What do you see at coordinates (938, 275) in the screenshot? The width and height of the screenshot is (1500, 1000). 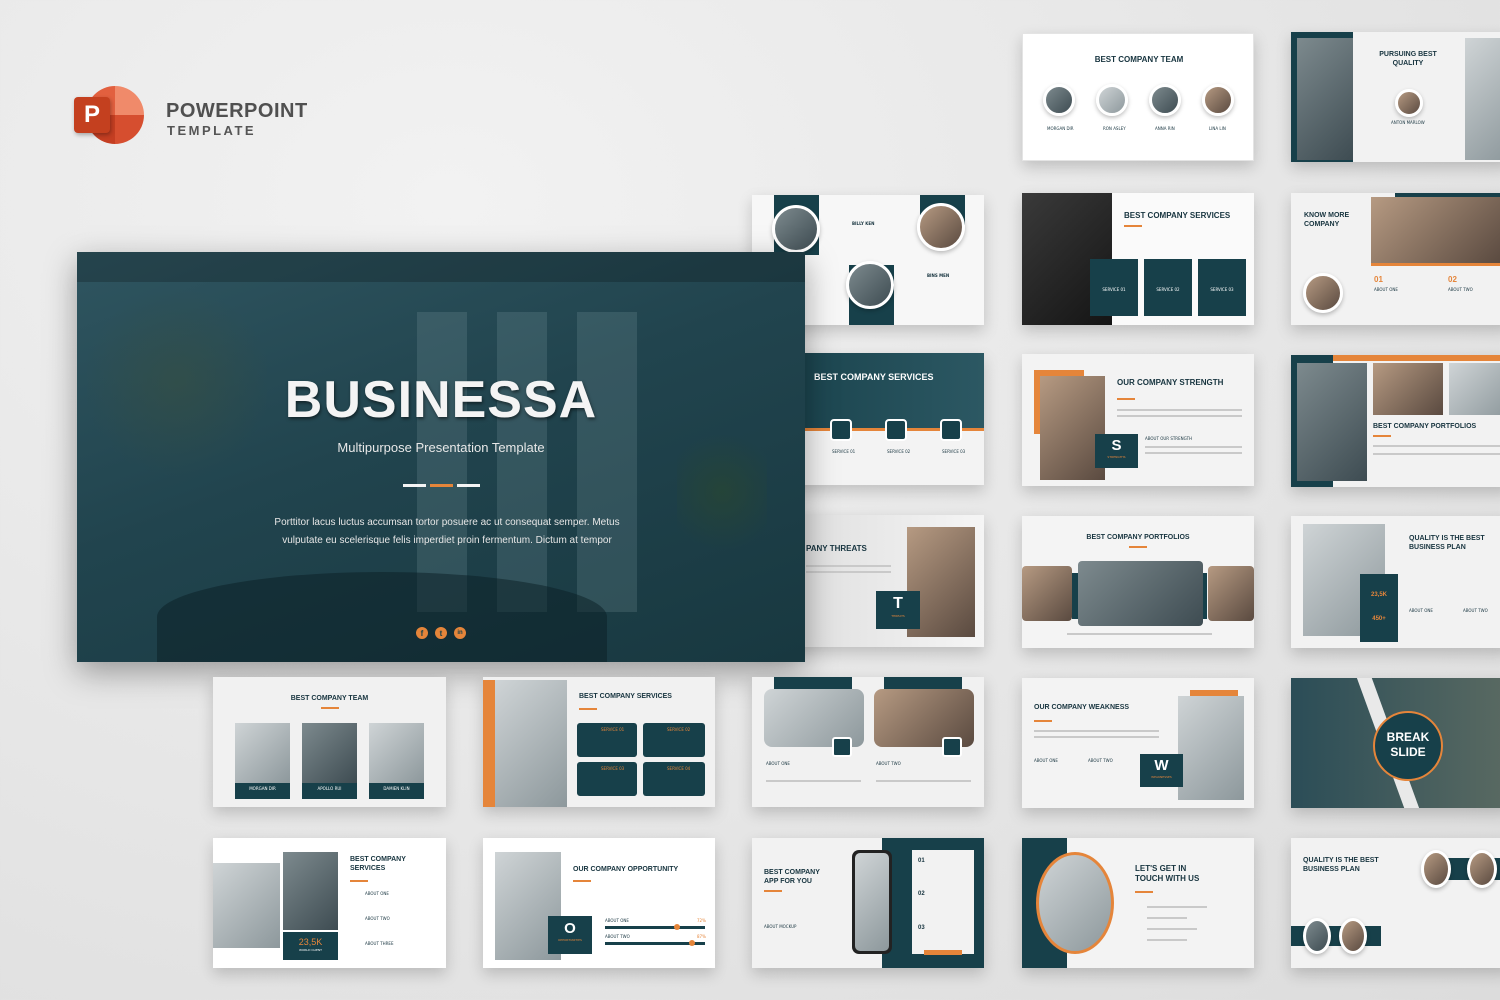 I see `team-member-name: BINS MEN` at bounding box center [938, 275].